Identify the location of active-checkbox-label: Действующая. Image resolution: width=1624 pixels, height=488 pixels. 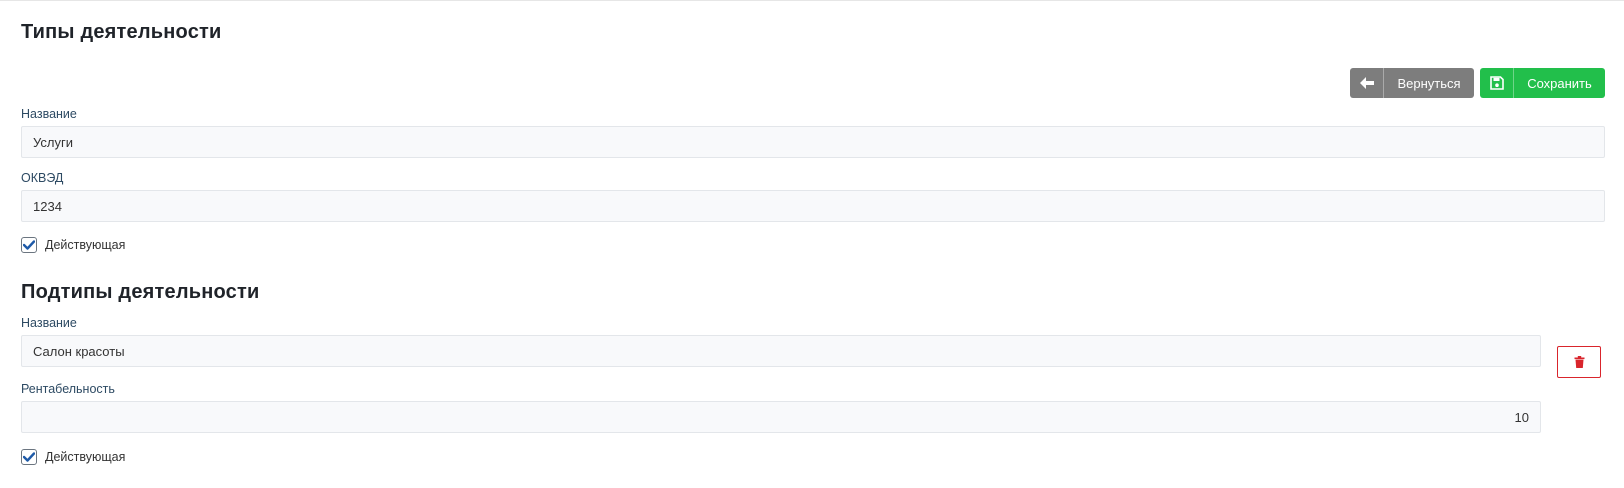
(85, 245).